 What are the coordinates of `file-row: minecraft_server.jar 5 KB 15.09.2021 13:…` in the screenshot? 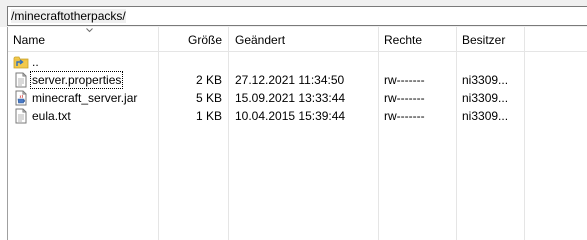 It's located at (297, 98).